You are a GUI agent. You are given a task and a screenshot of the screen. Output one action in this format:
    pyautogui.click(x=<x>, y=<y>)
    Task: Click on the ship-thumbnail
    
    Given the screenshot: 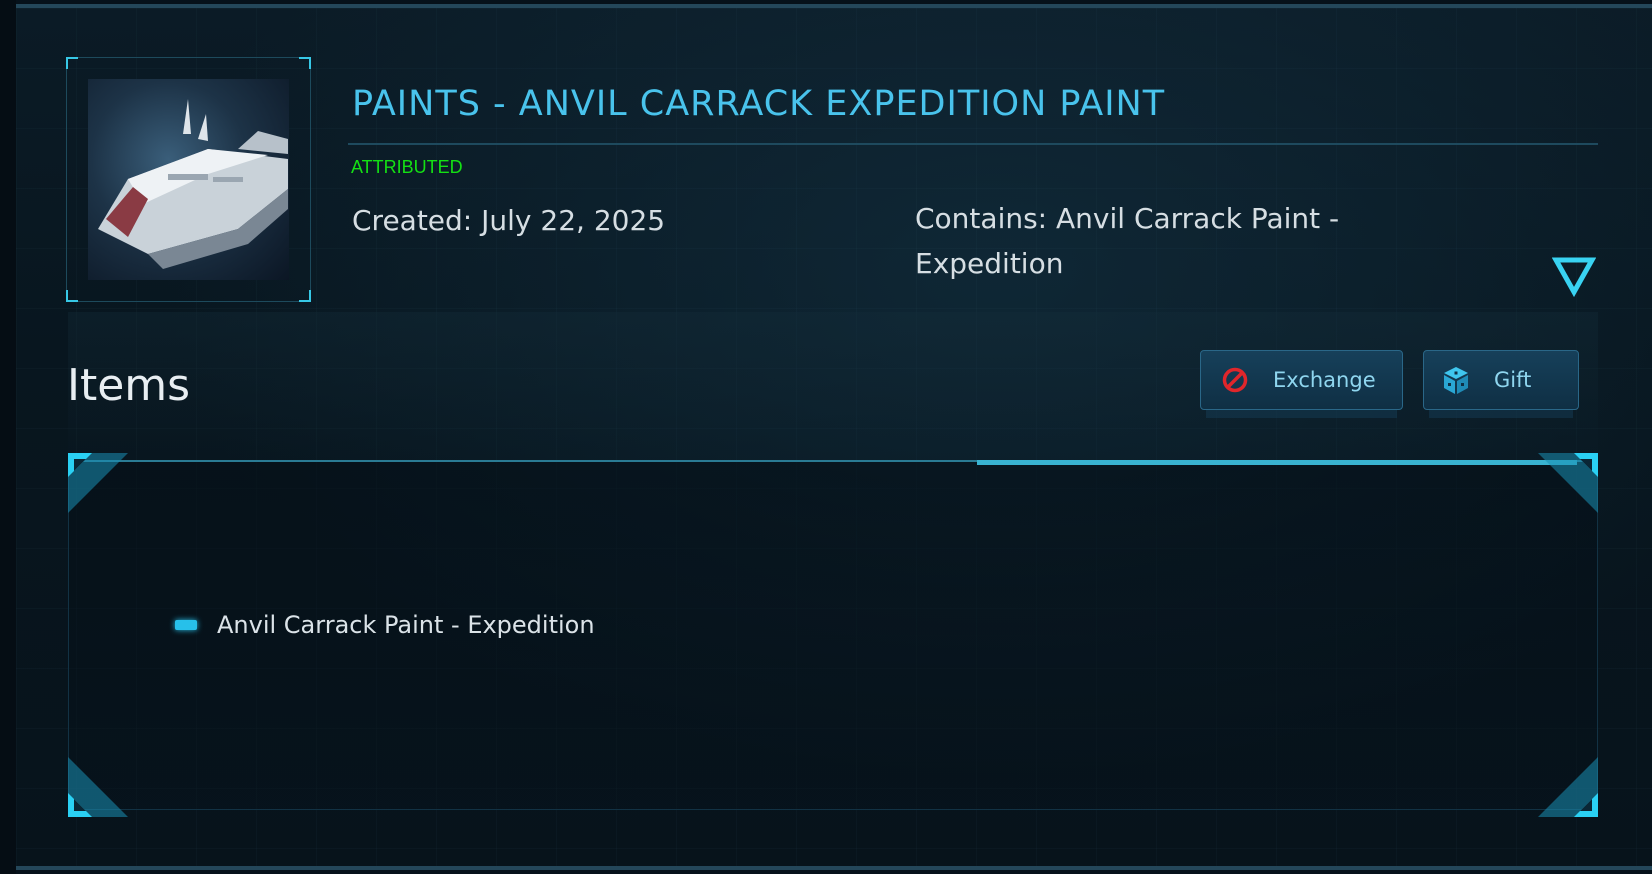 What is the action you would take?
    pyautogui.click(x=188, y=179)
    